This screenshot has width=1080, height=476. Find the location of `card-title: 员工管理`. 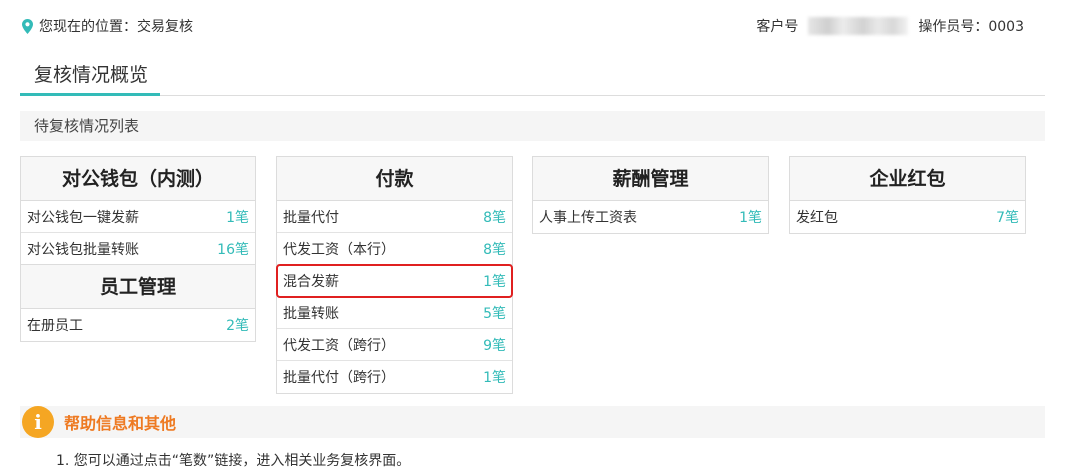

card-title: 员工管理 is located at coordinates (138, 287).